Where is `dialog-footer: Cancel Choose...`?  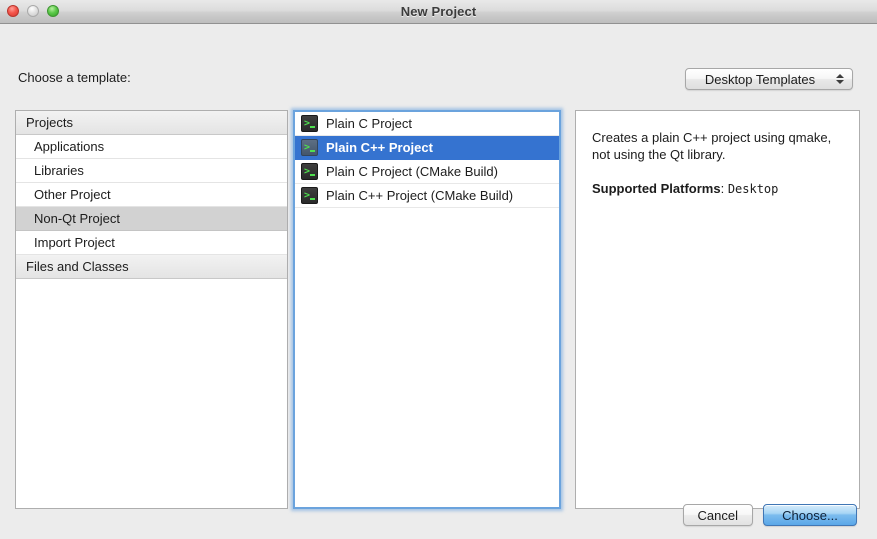
dialog-footer: Cancel Choose... is located at coordinates (769, 515).